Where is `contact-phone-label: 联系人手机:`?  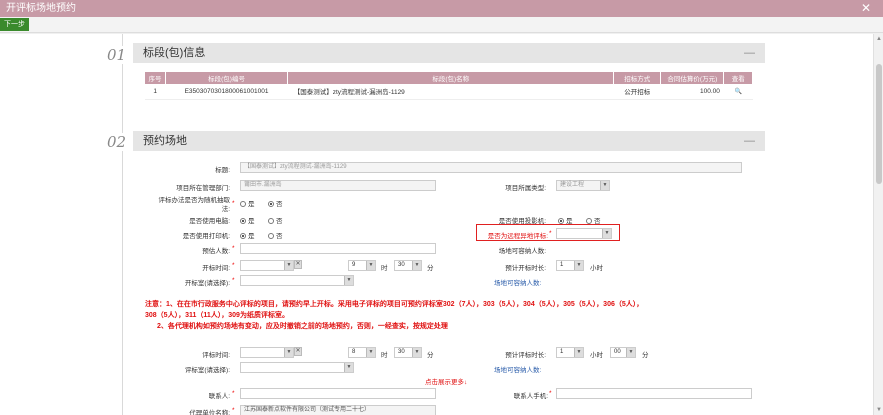 contact-phone-label: 联系人手机: is located at coordinates (530, 396).